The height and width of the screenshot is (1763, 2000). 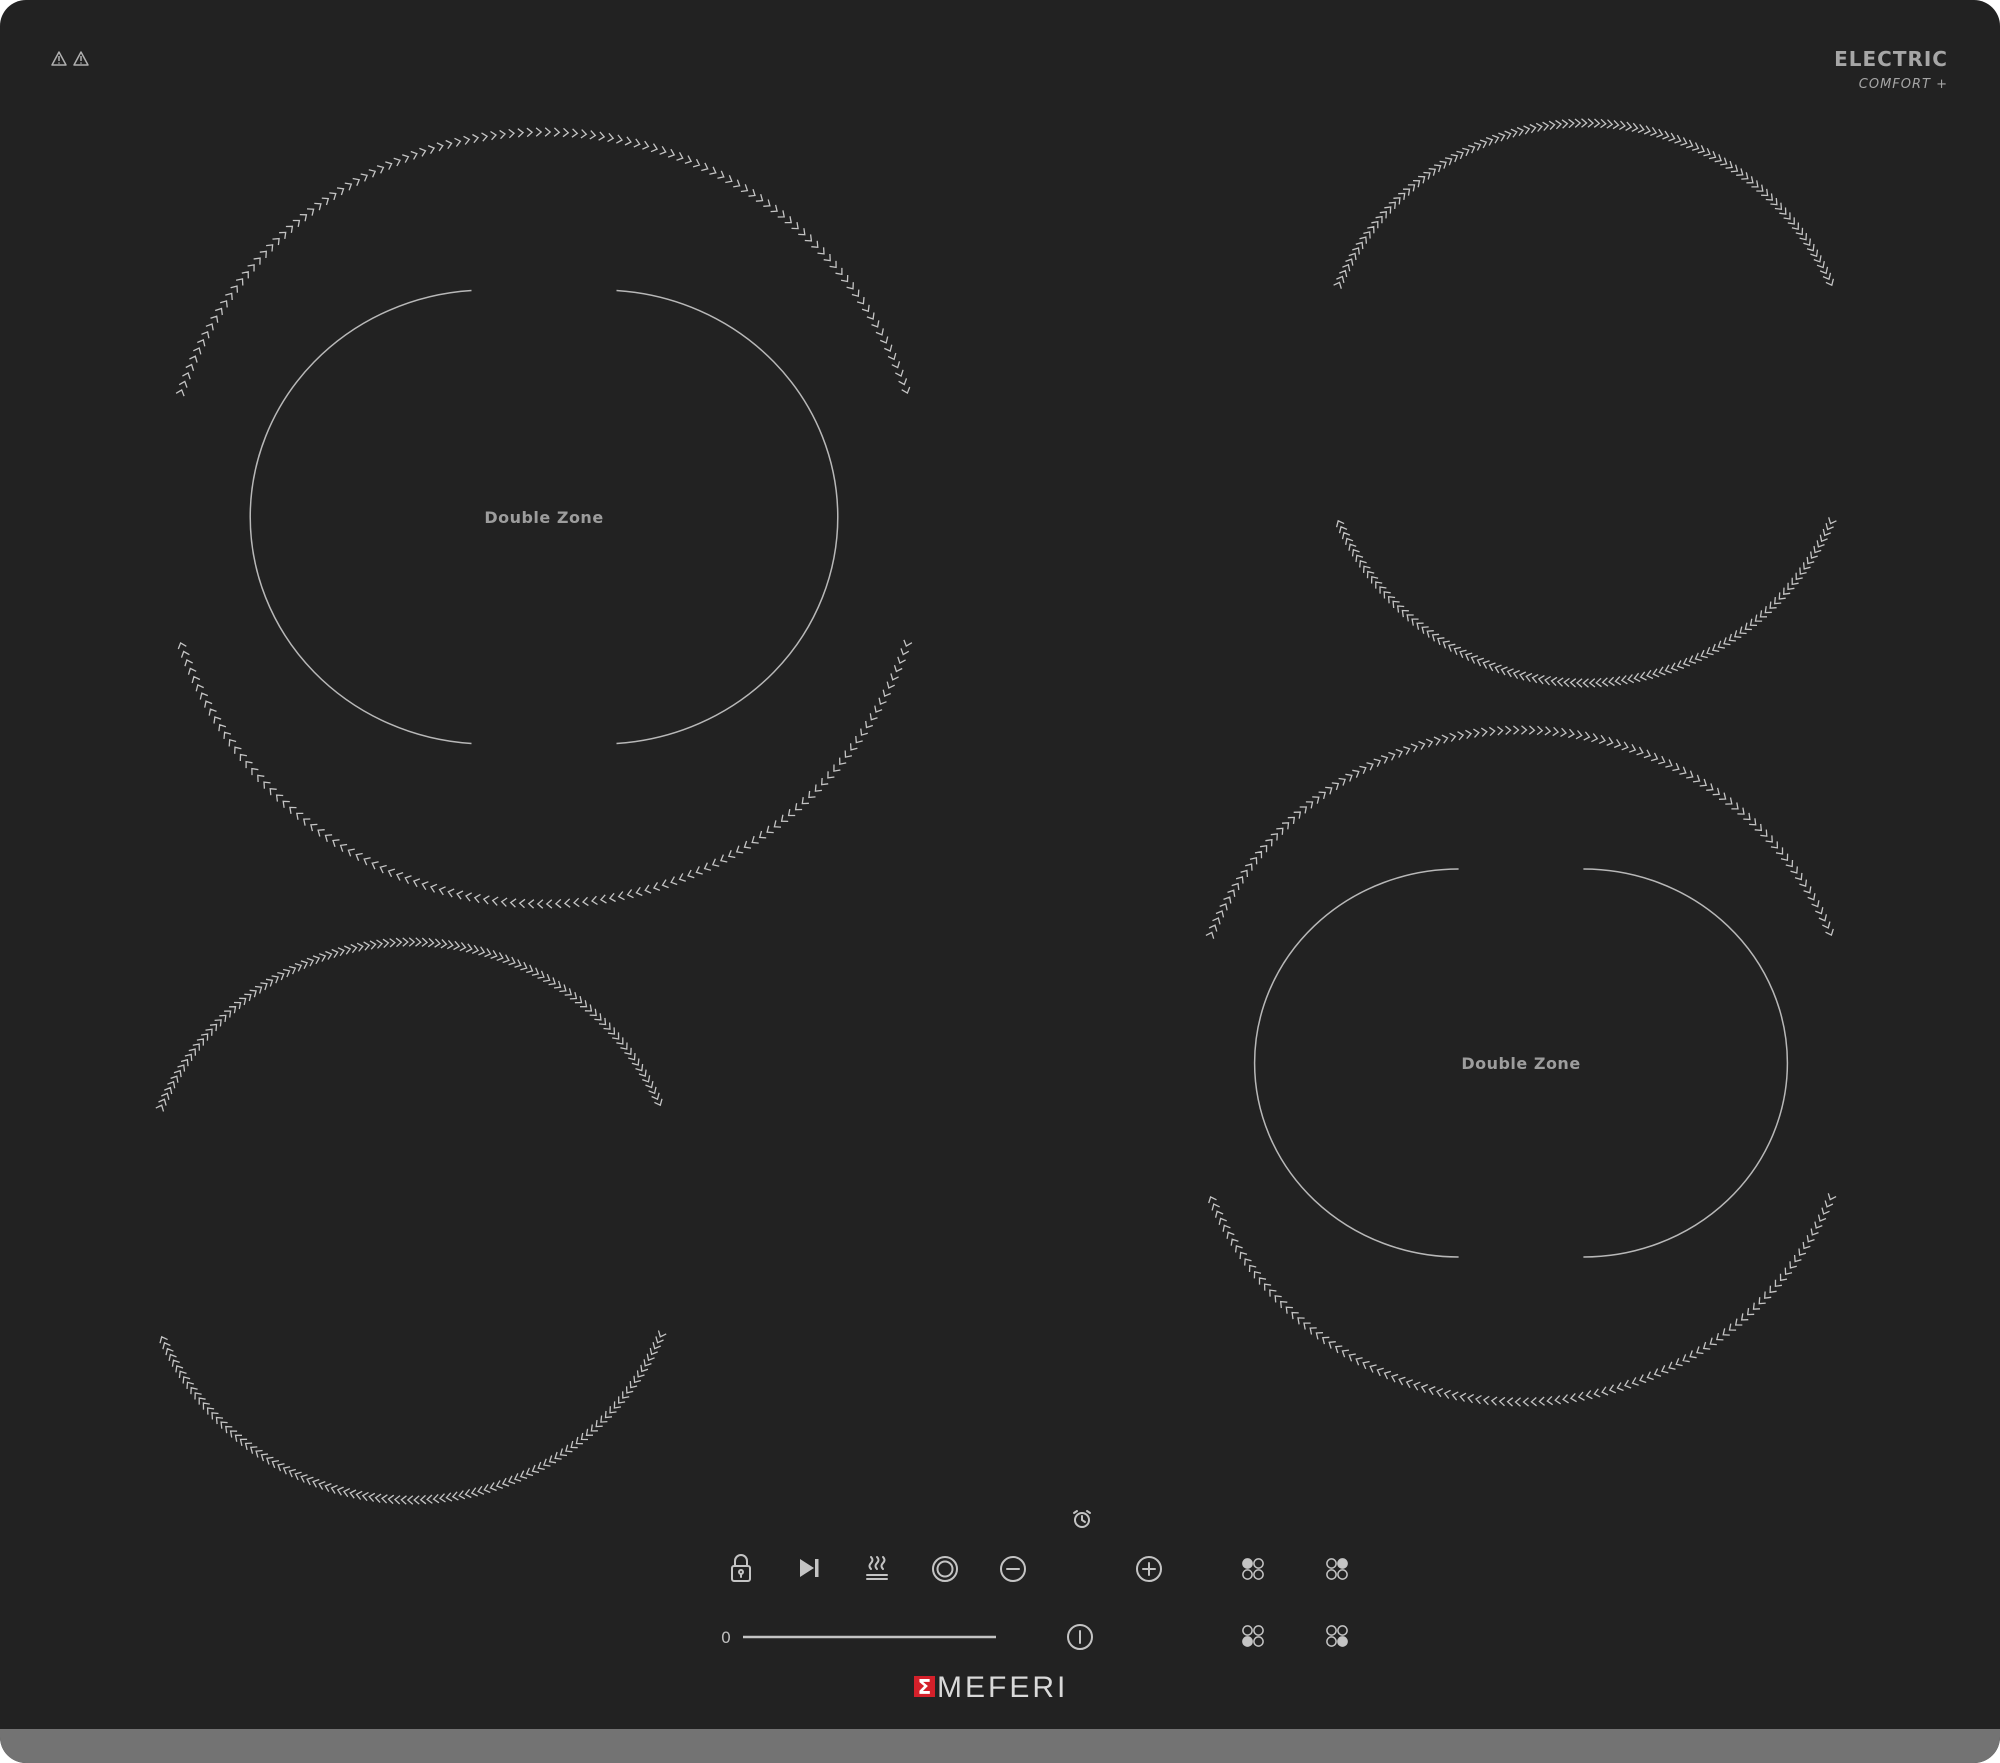 I want to click on brand-logo-text: MEFERI, so click(x=1002, y=1687).